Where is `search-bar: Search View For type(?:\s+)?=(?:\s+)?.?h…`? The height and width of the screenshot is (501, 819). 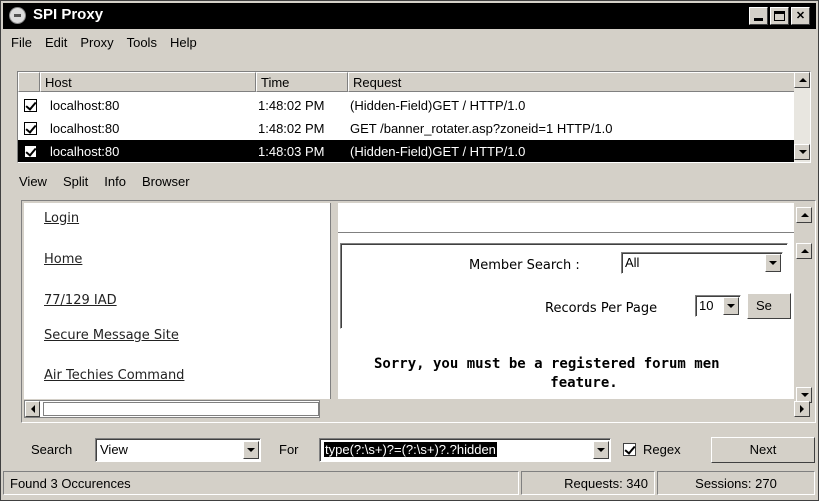
search-bar: Search View For type(?:\s+)?=(?:\s+)?.?h… is located at coordinates (410, 450).